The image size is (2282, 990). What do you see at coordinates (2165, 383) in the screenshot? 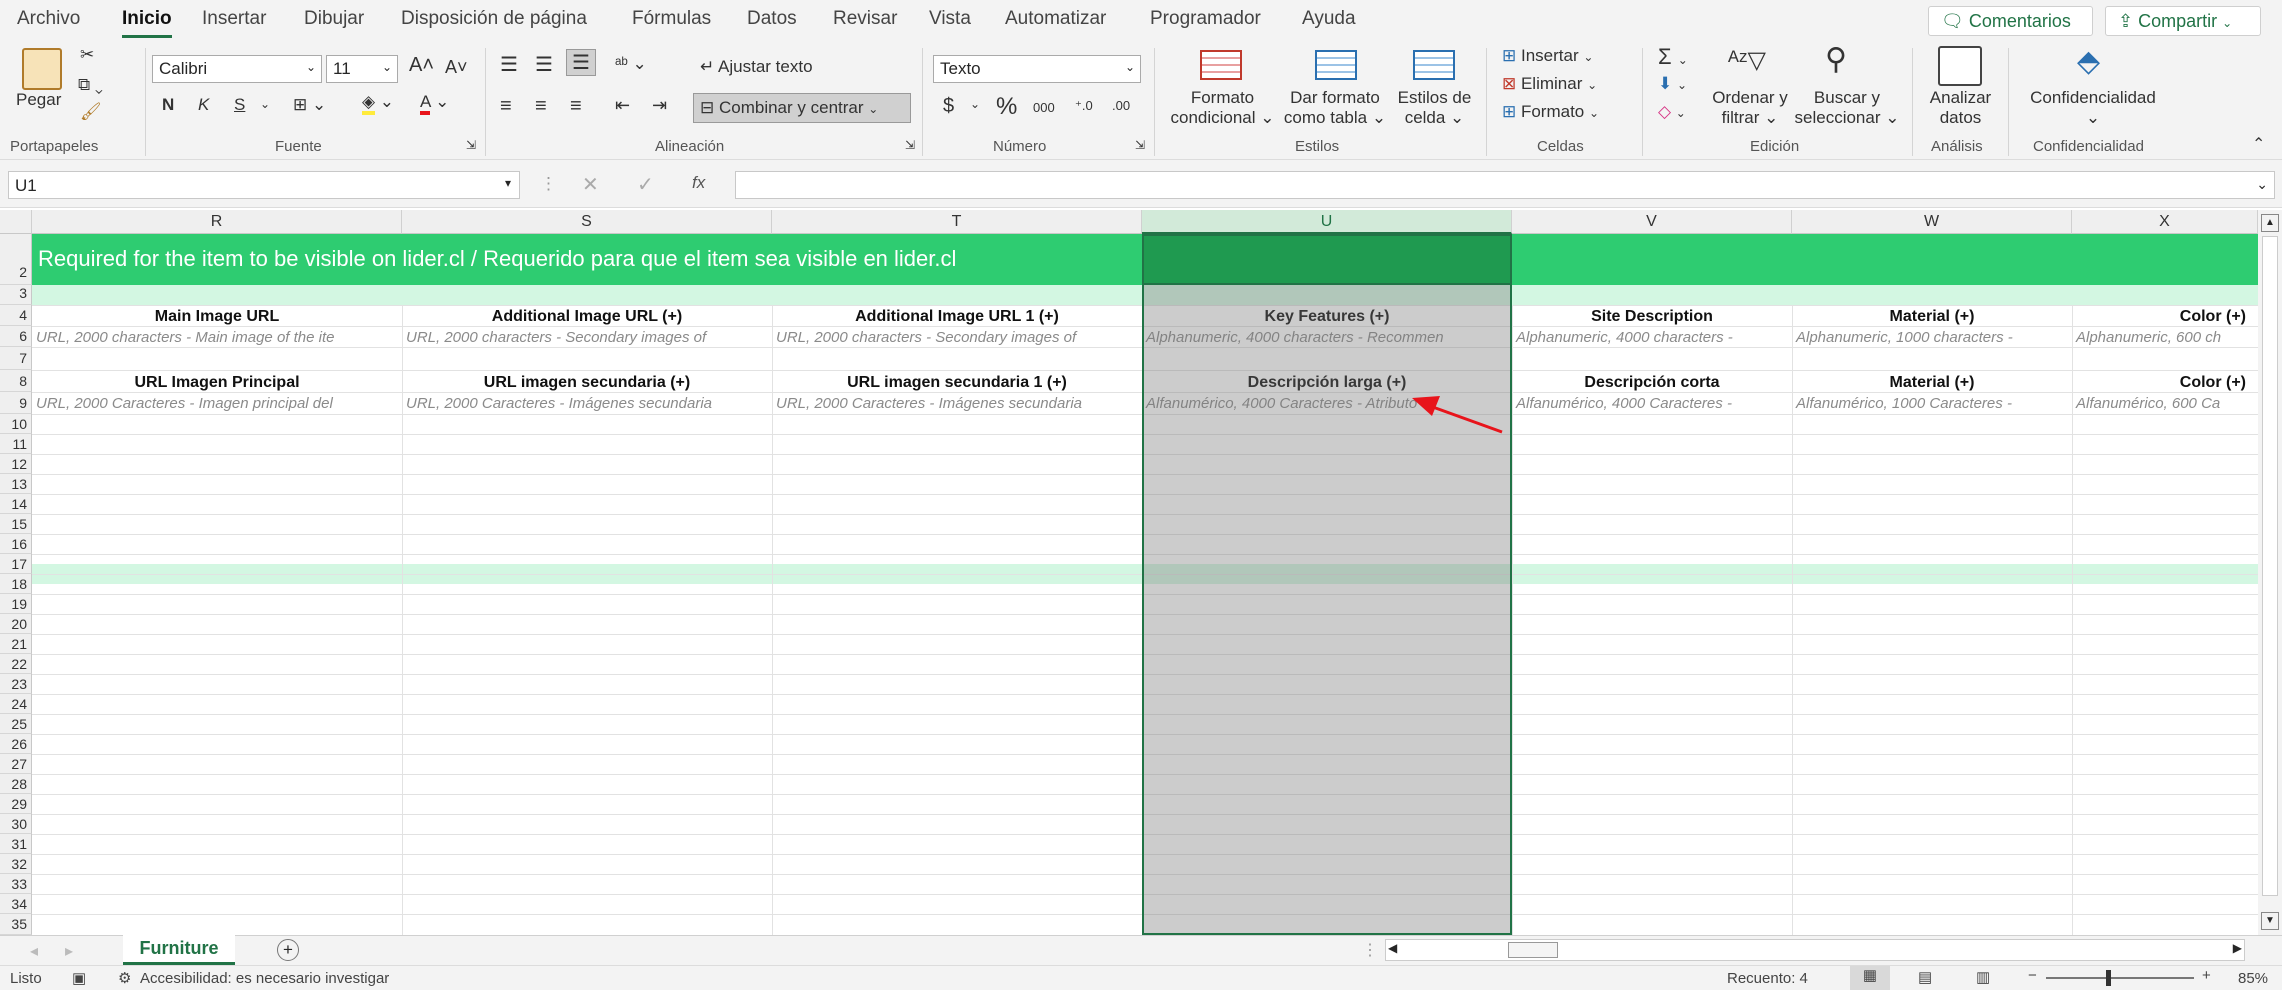
I see `cell-header-es: Color (+)` at bounding box center [2165, 383].